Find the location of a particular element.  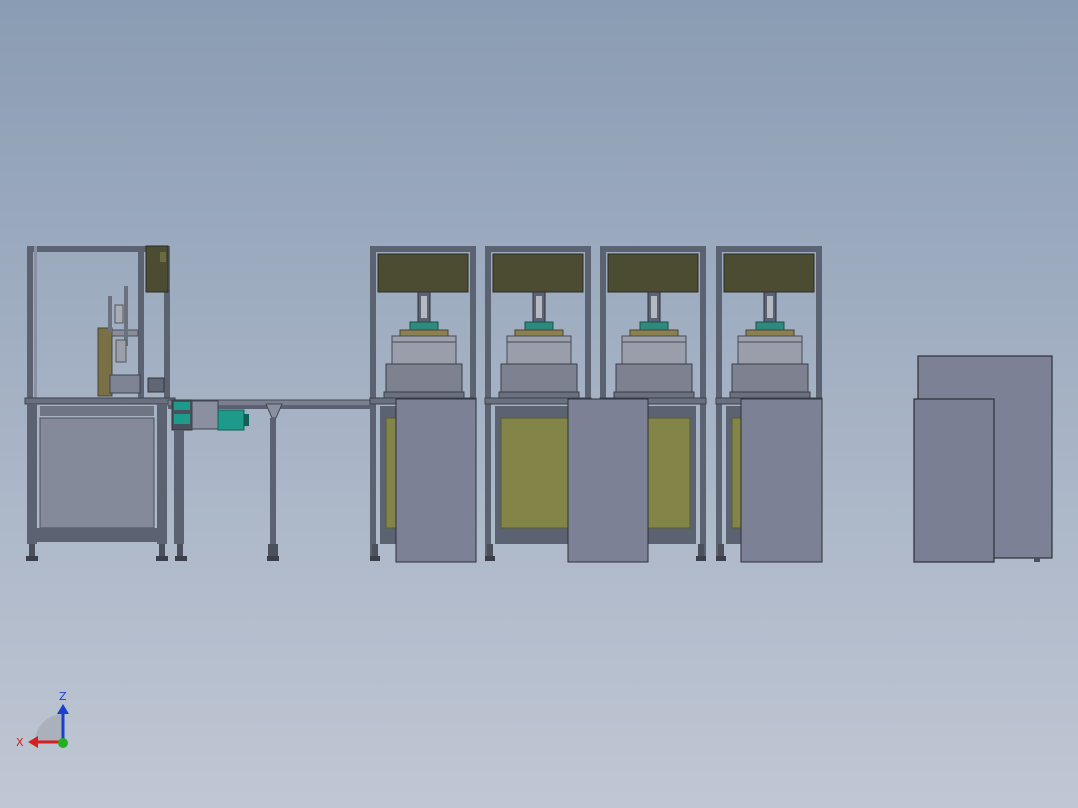

drive-sensor is located at coordinates (182, 406).